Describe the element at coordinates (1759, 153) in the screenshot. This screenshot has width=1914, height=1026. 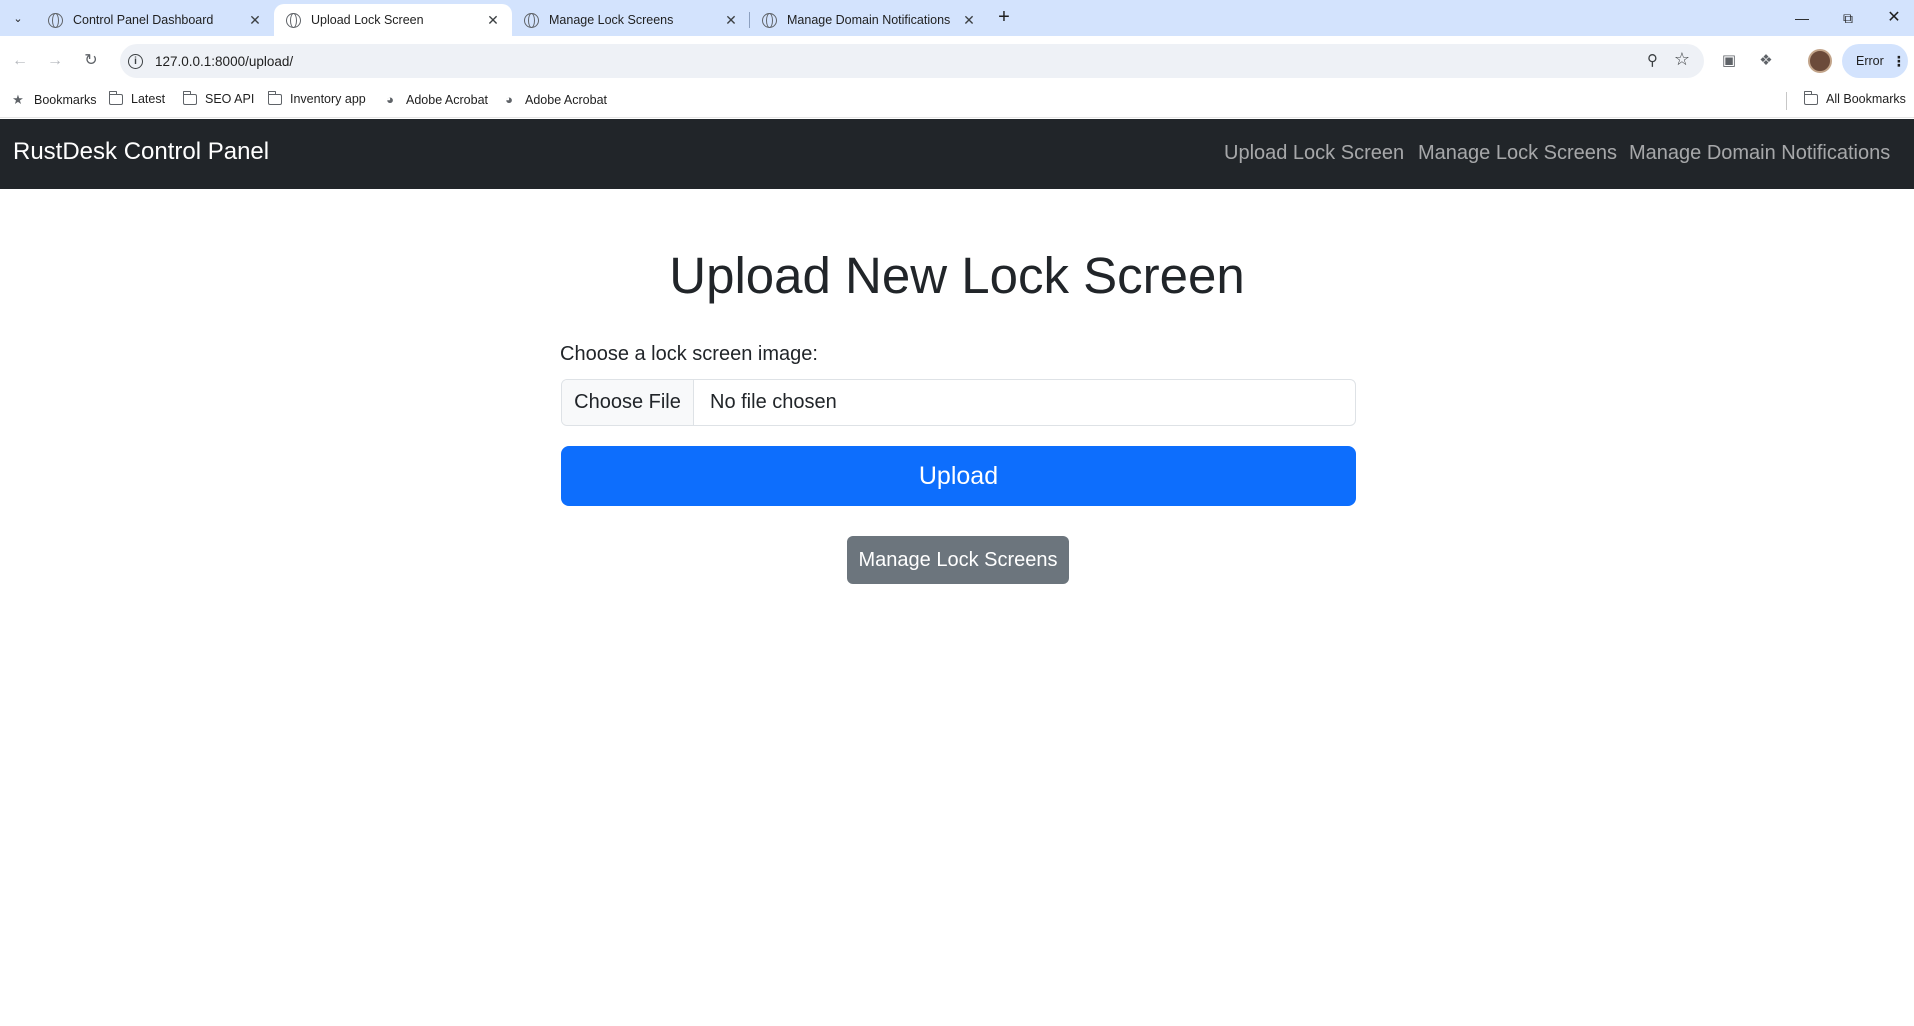
I see `nav-link-manage-domain-notifications: Manage Domain Notifications` at that location.